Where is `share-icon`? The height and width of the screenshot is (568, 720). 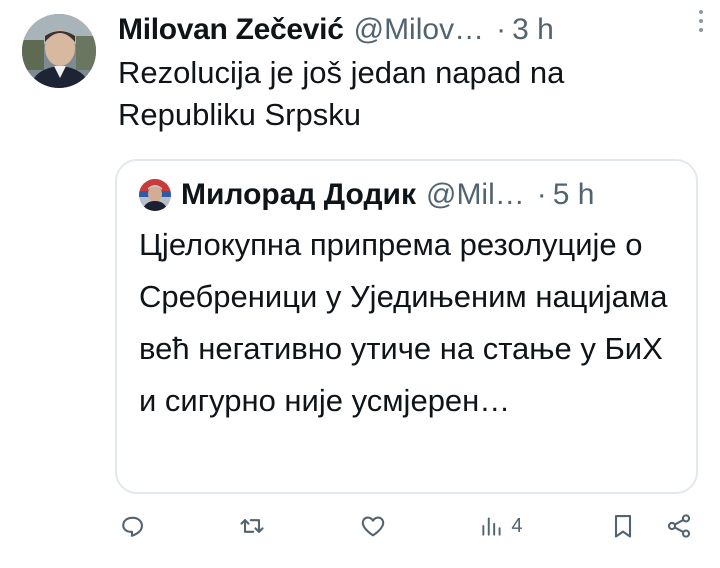 share-icon is located at coordinates (679, 526).